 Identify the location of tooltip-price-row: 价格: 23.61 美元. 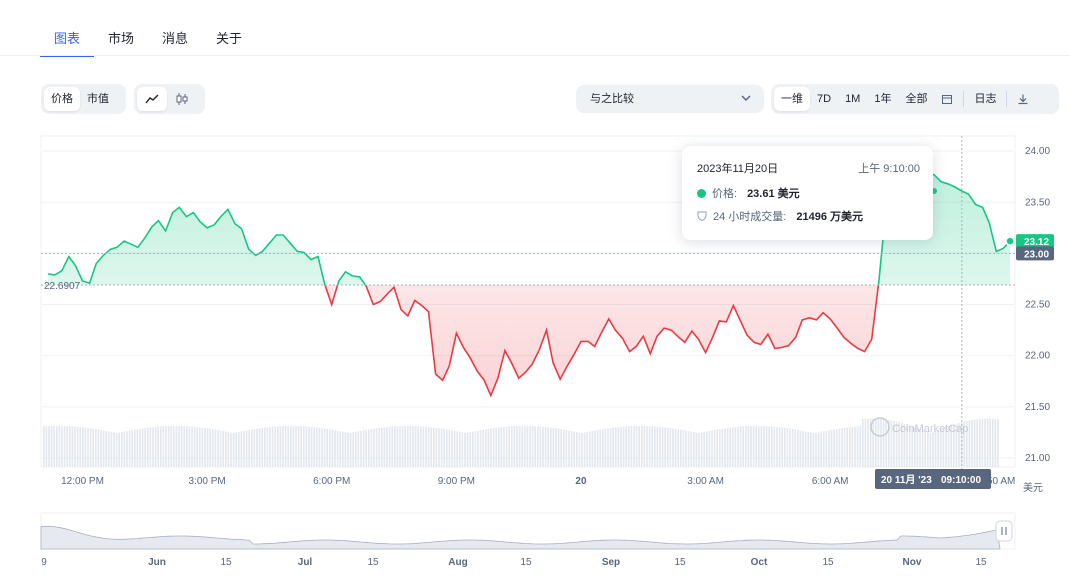
(748, 193).